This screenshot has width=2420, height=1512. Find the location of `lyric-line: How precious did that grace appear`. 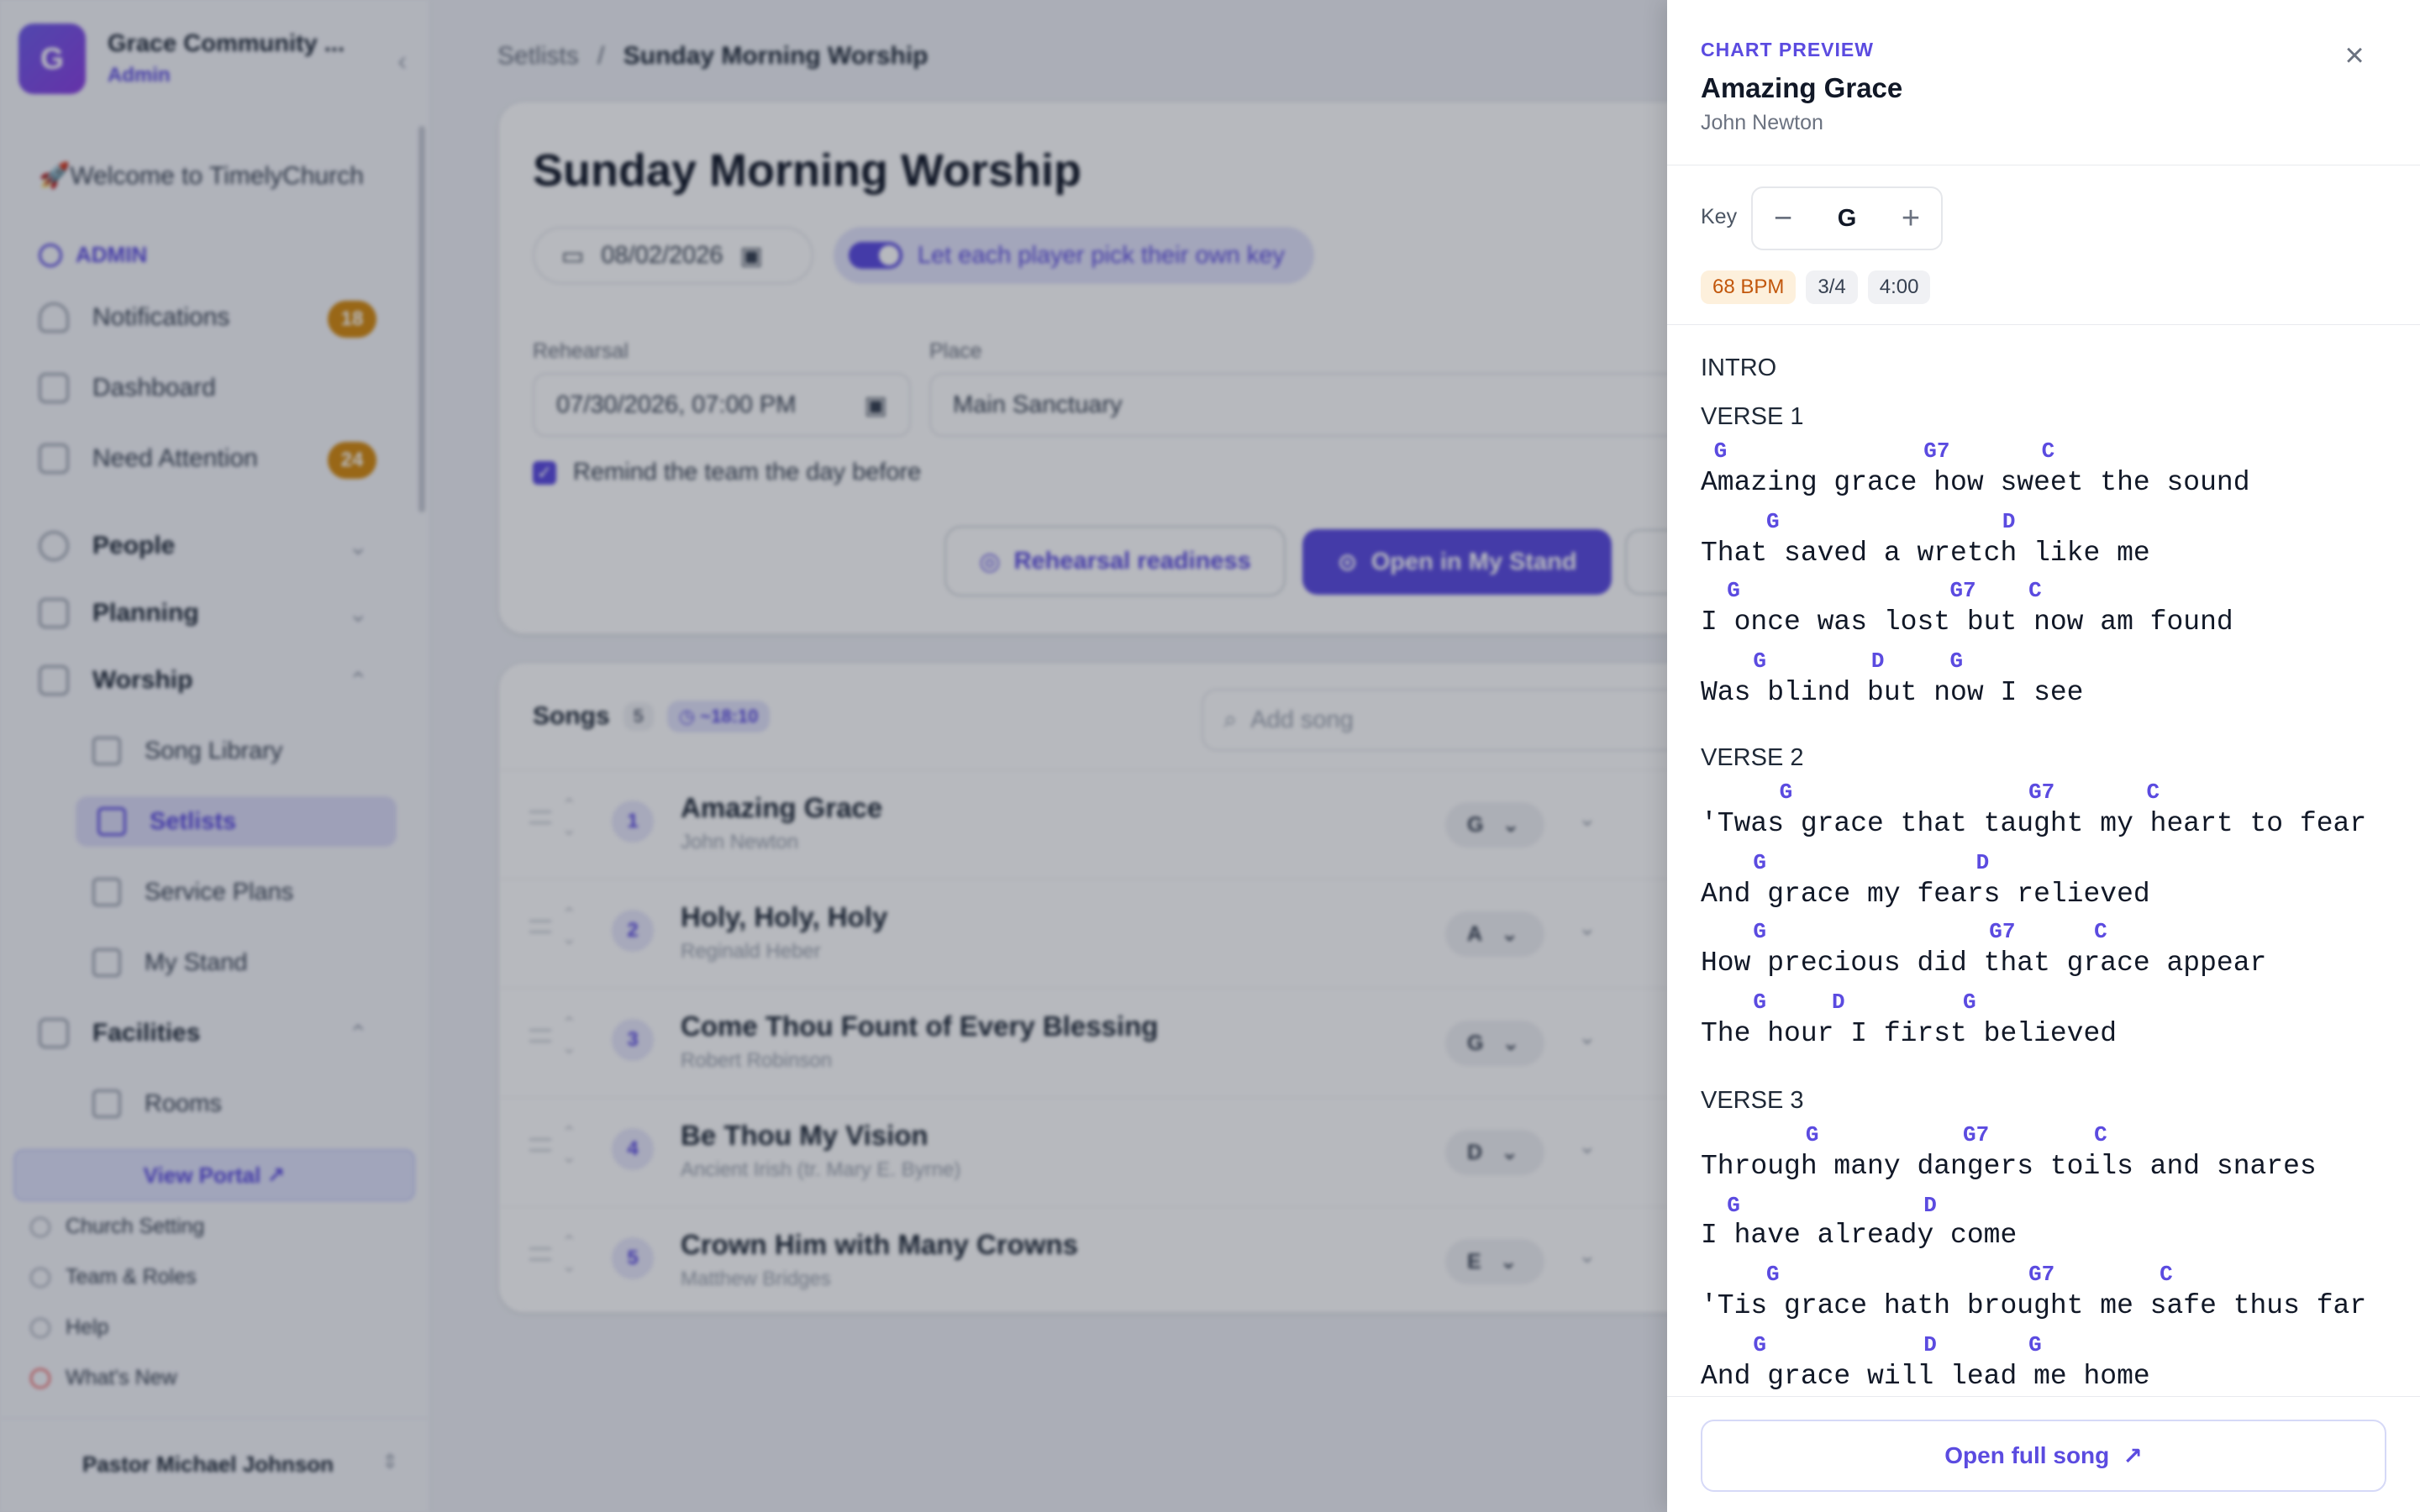

lyric-line: How precious did that grace appear is located at coordinates (1984, 963).